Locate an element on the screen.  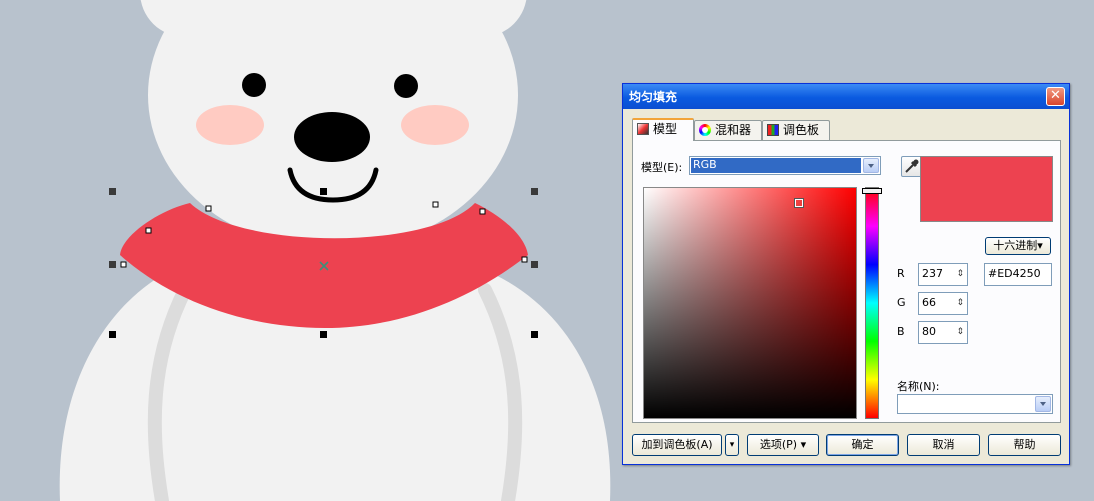
model-select: RGB is located at coordinates (785, 165).